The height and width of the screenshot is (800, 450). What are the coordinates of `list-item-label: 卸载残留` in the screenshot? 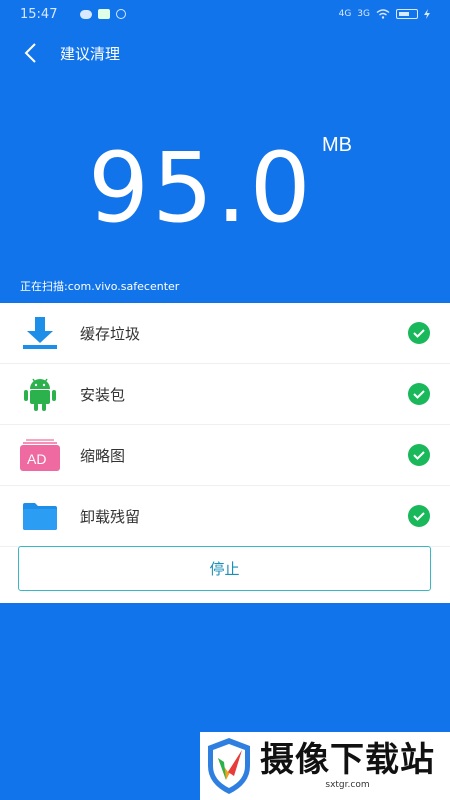 It's located at (110, 516).